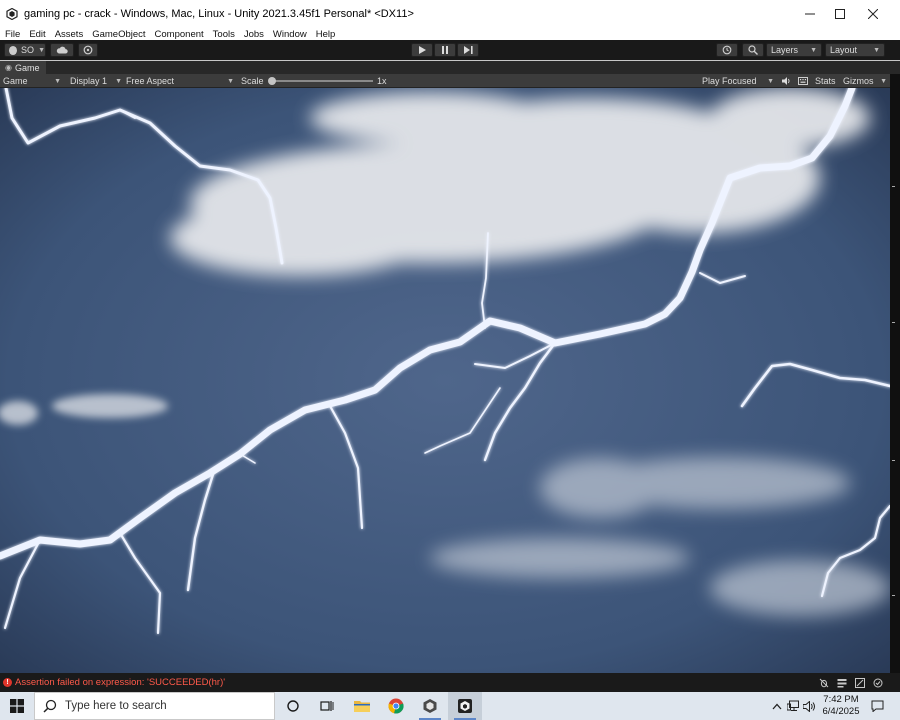 This screenshot has width=900, height=720. What do you see at coordinates (793, 706) in the screenshot?
I see `network-tray-button` at bounding box center [793, 706].